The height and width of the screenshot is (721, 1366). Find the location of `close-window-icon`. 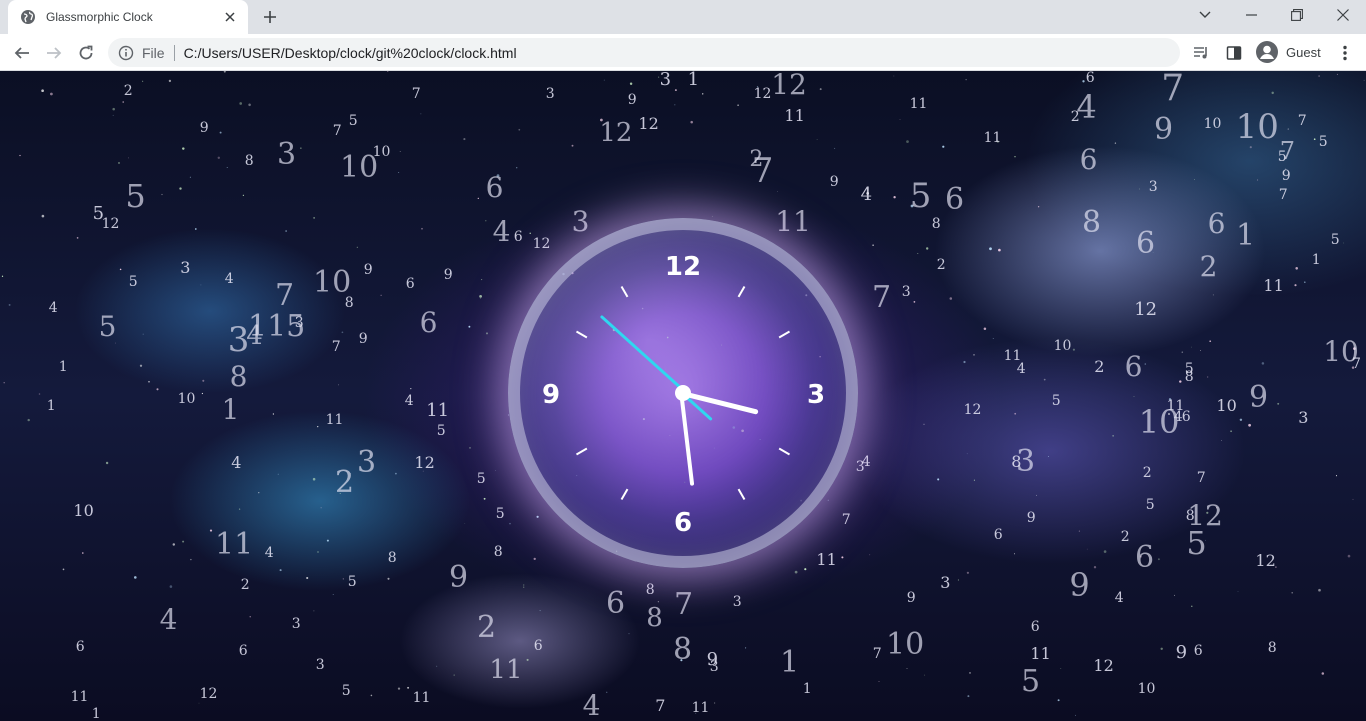

close-window-icon is located at coordinates (1343, 15).